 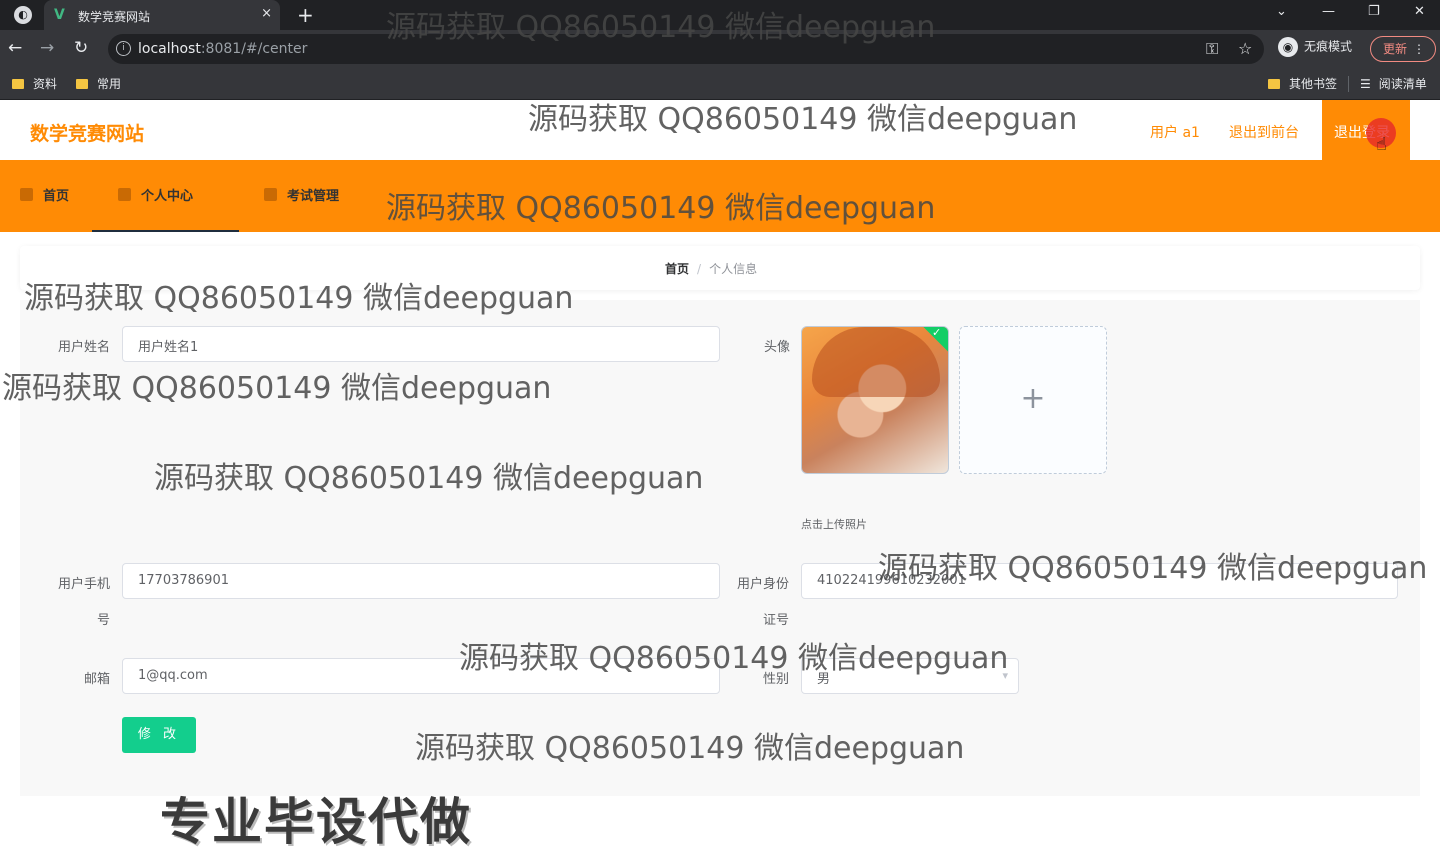 I want to click on nav-item-personal-center: 个人中心, so click(x=165, y=197).